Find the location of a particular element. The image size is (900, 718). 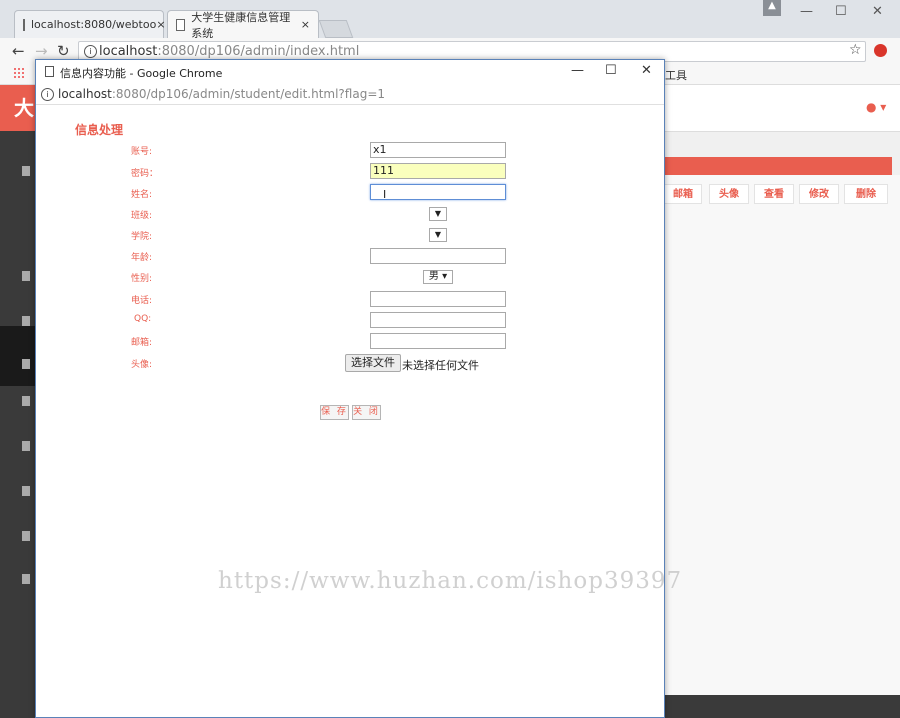

name-input is located at coordinates (438, 192).